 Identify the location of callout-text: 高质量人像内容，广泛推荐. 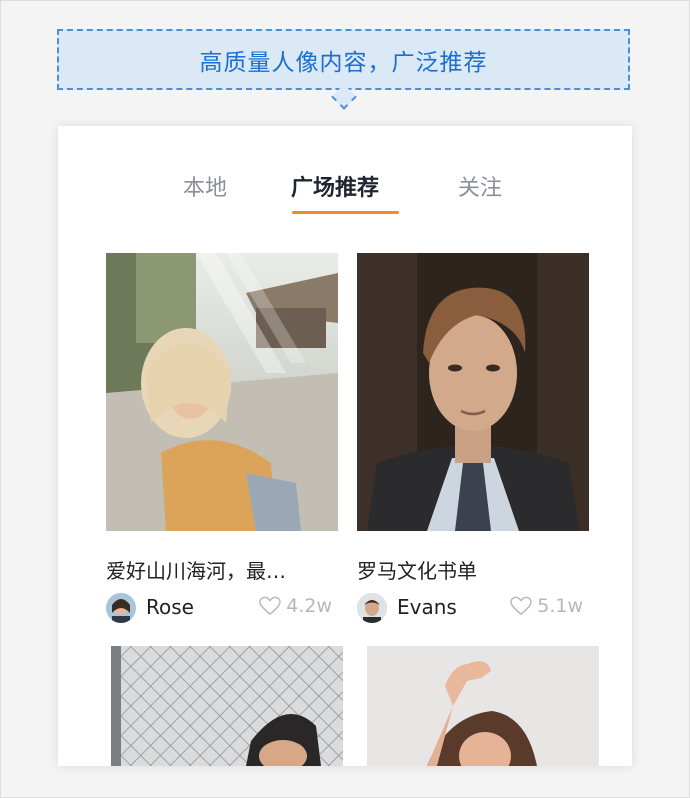
(343, 62).